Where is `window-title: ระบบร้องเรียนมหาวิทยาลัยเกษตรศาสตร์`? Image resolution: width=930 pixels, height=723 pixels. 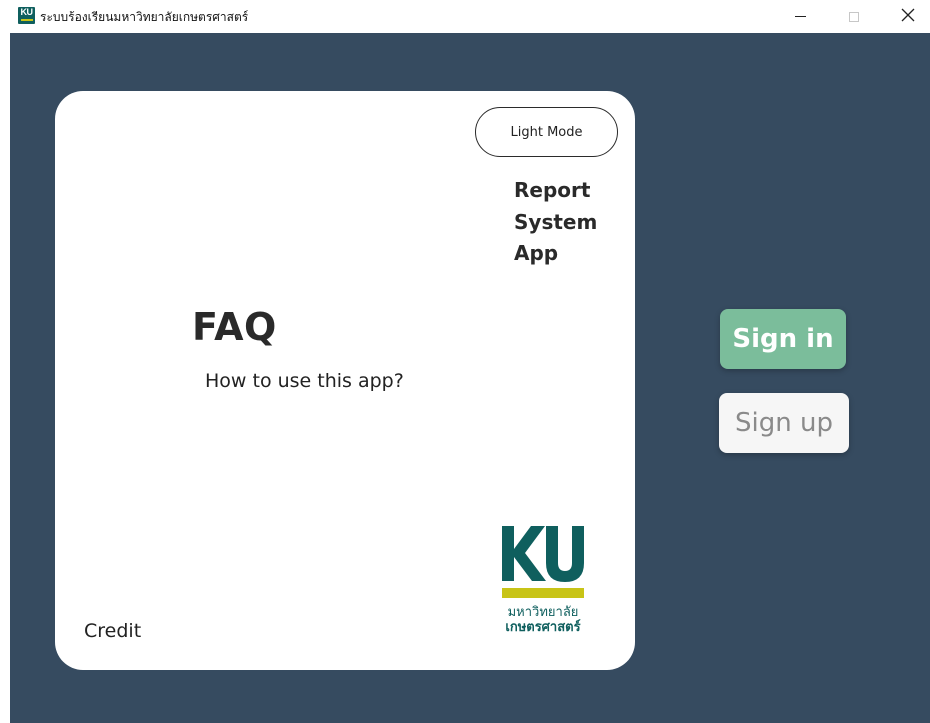
window-title: ระบบร้องเรียนมหาวิทยาลัยเกษตรศาสตร์ is located at coordinates (144, 17).